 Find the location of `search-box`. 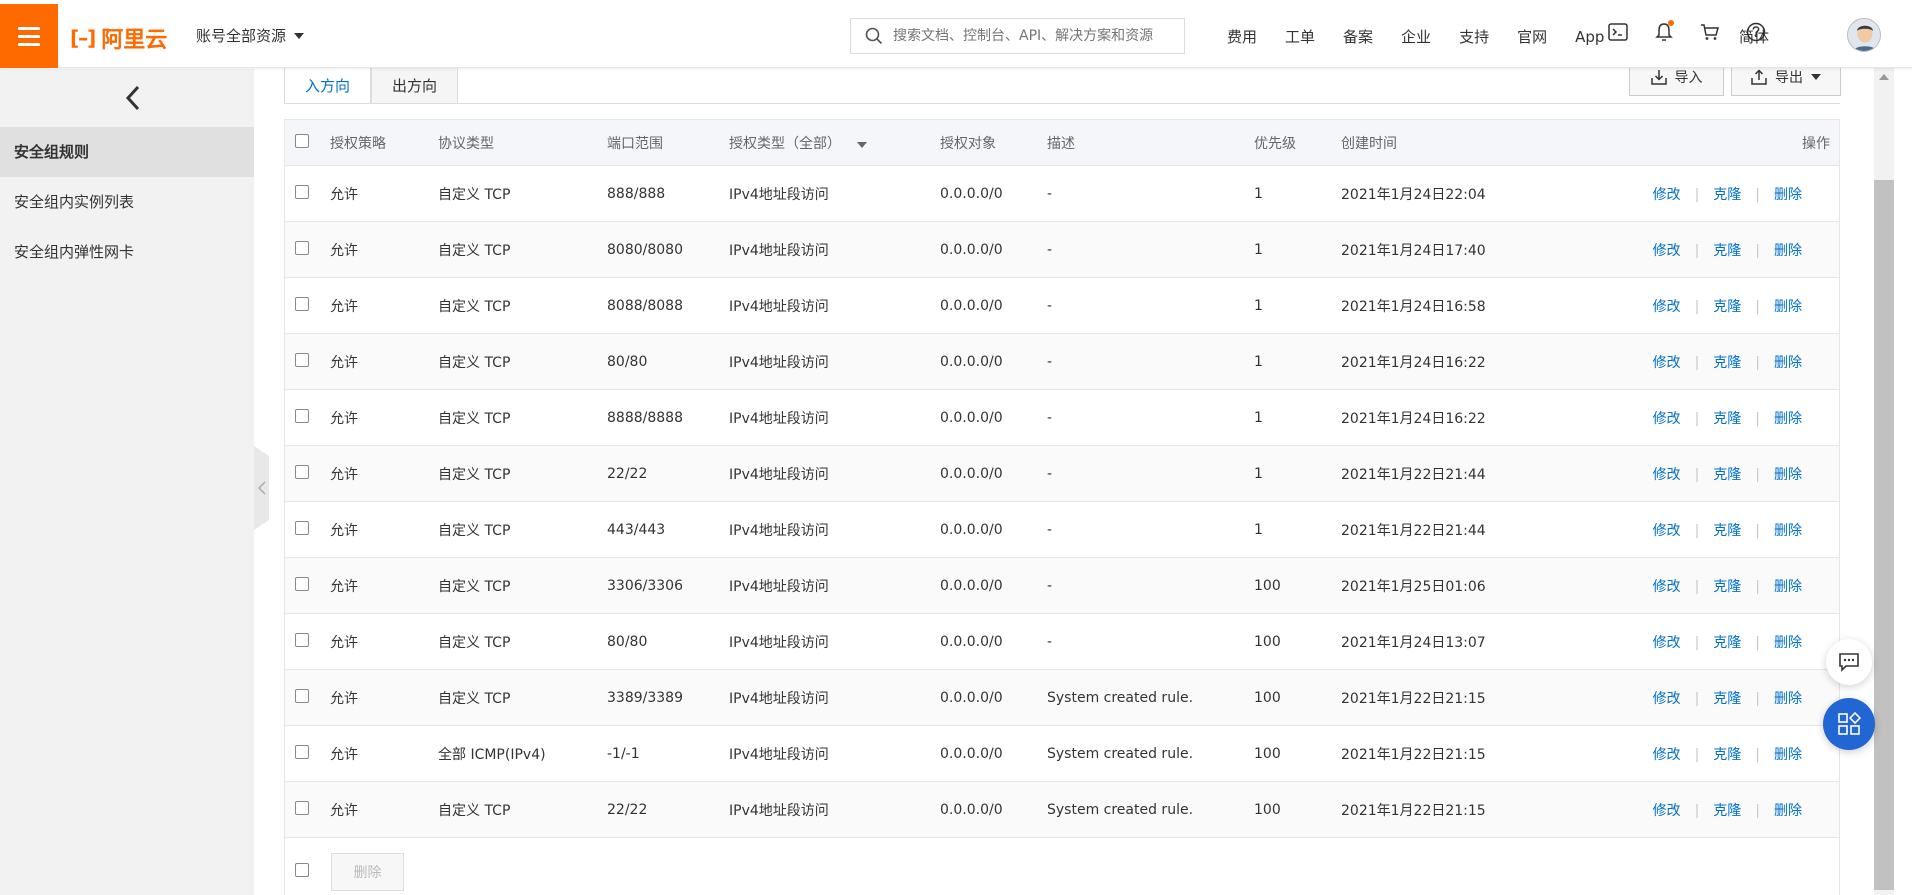

search-box is located at coordinates (1017, 36).